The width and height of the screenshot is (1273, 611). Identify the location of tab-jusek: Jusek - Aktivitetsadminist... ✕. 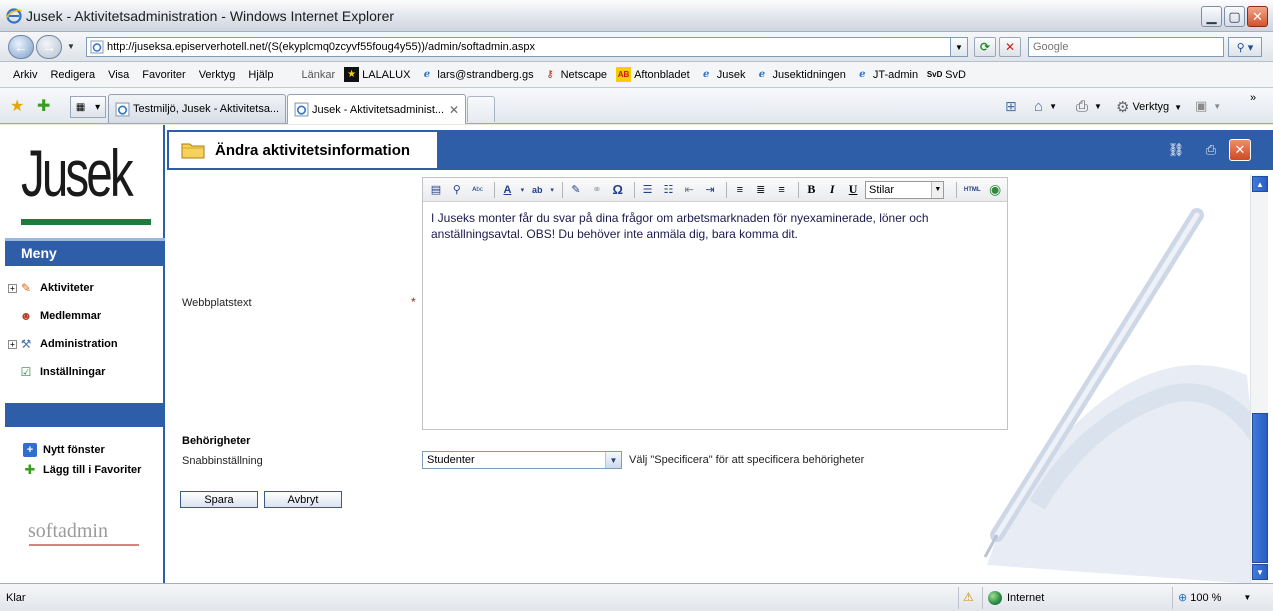
(376, 109).